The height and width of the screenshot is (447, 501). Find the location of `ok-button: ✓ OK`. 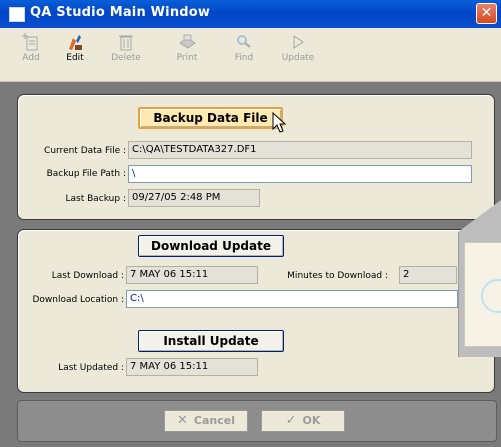

ok-button: ✓ OK is located at coordinates (303, 421).